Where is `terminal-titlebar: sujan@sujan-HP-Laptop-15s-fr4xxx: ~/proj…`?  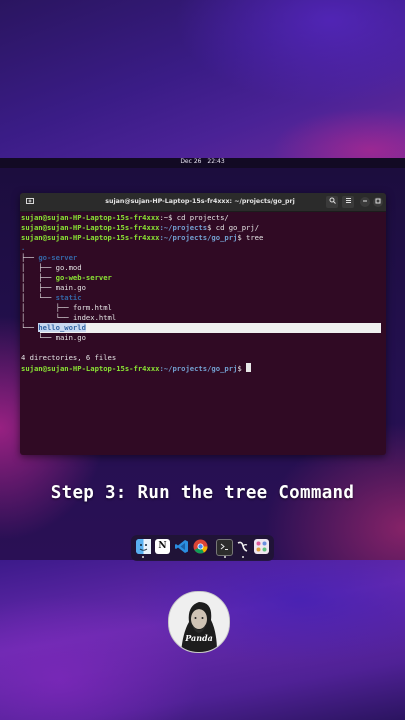
terminal-titlebar: sujan@sujan-HP-Laptop-15s-fr4xxx: ~/proj… is located at coordinates (203, 202).